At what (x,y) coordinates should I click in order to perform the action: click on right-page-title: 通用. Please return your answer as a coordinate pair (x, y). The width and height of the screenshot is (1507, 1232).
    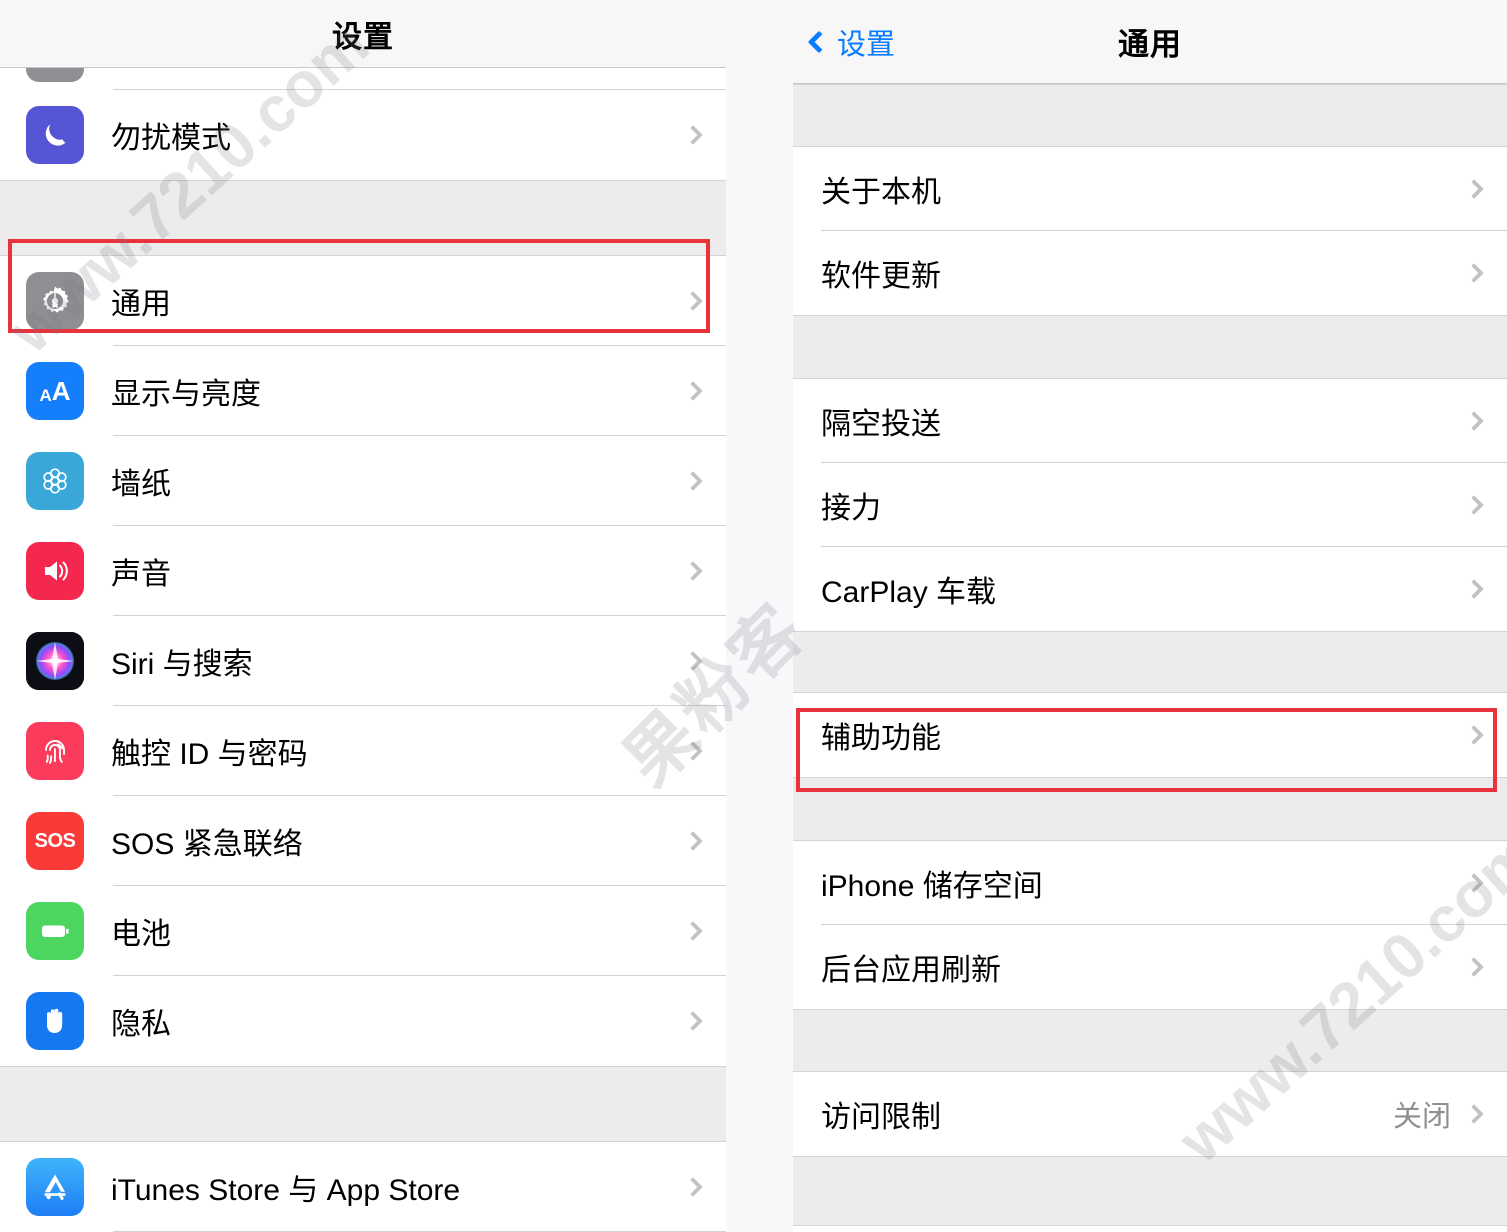
    Looking at the image, I should click on (1150, 44).